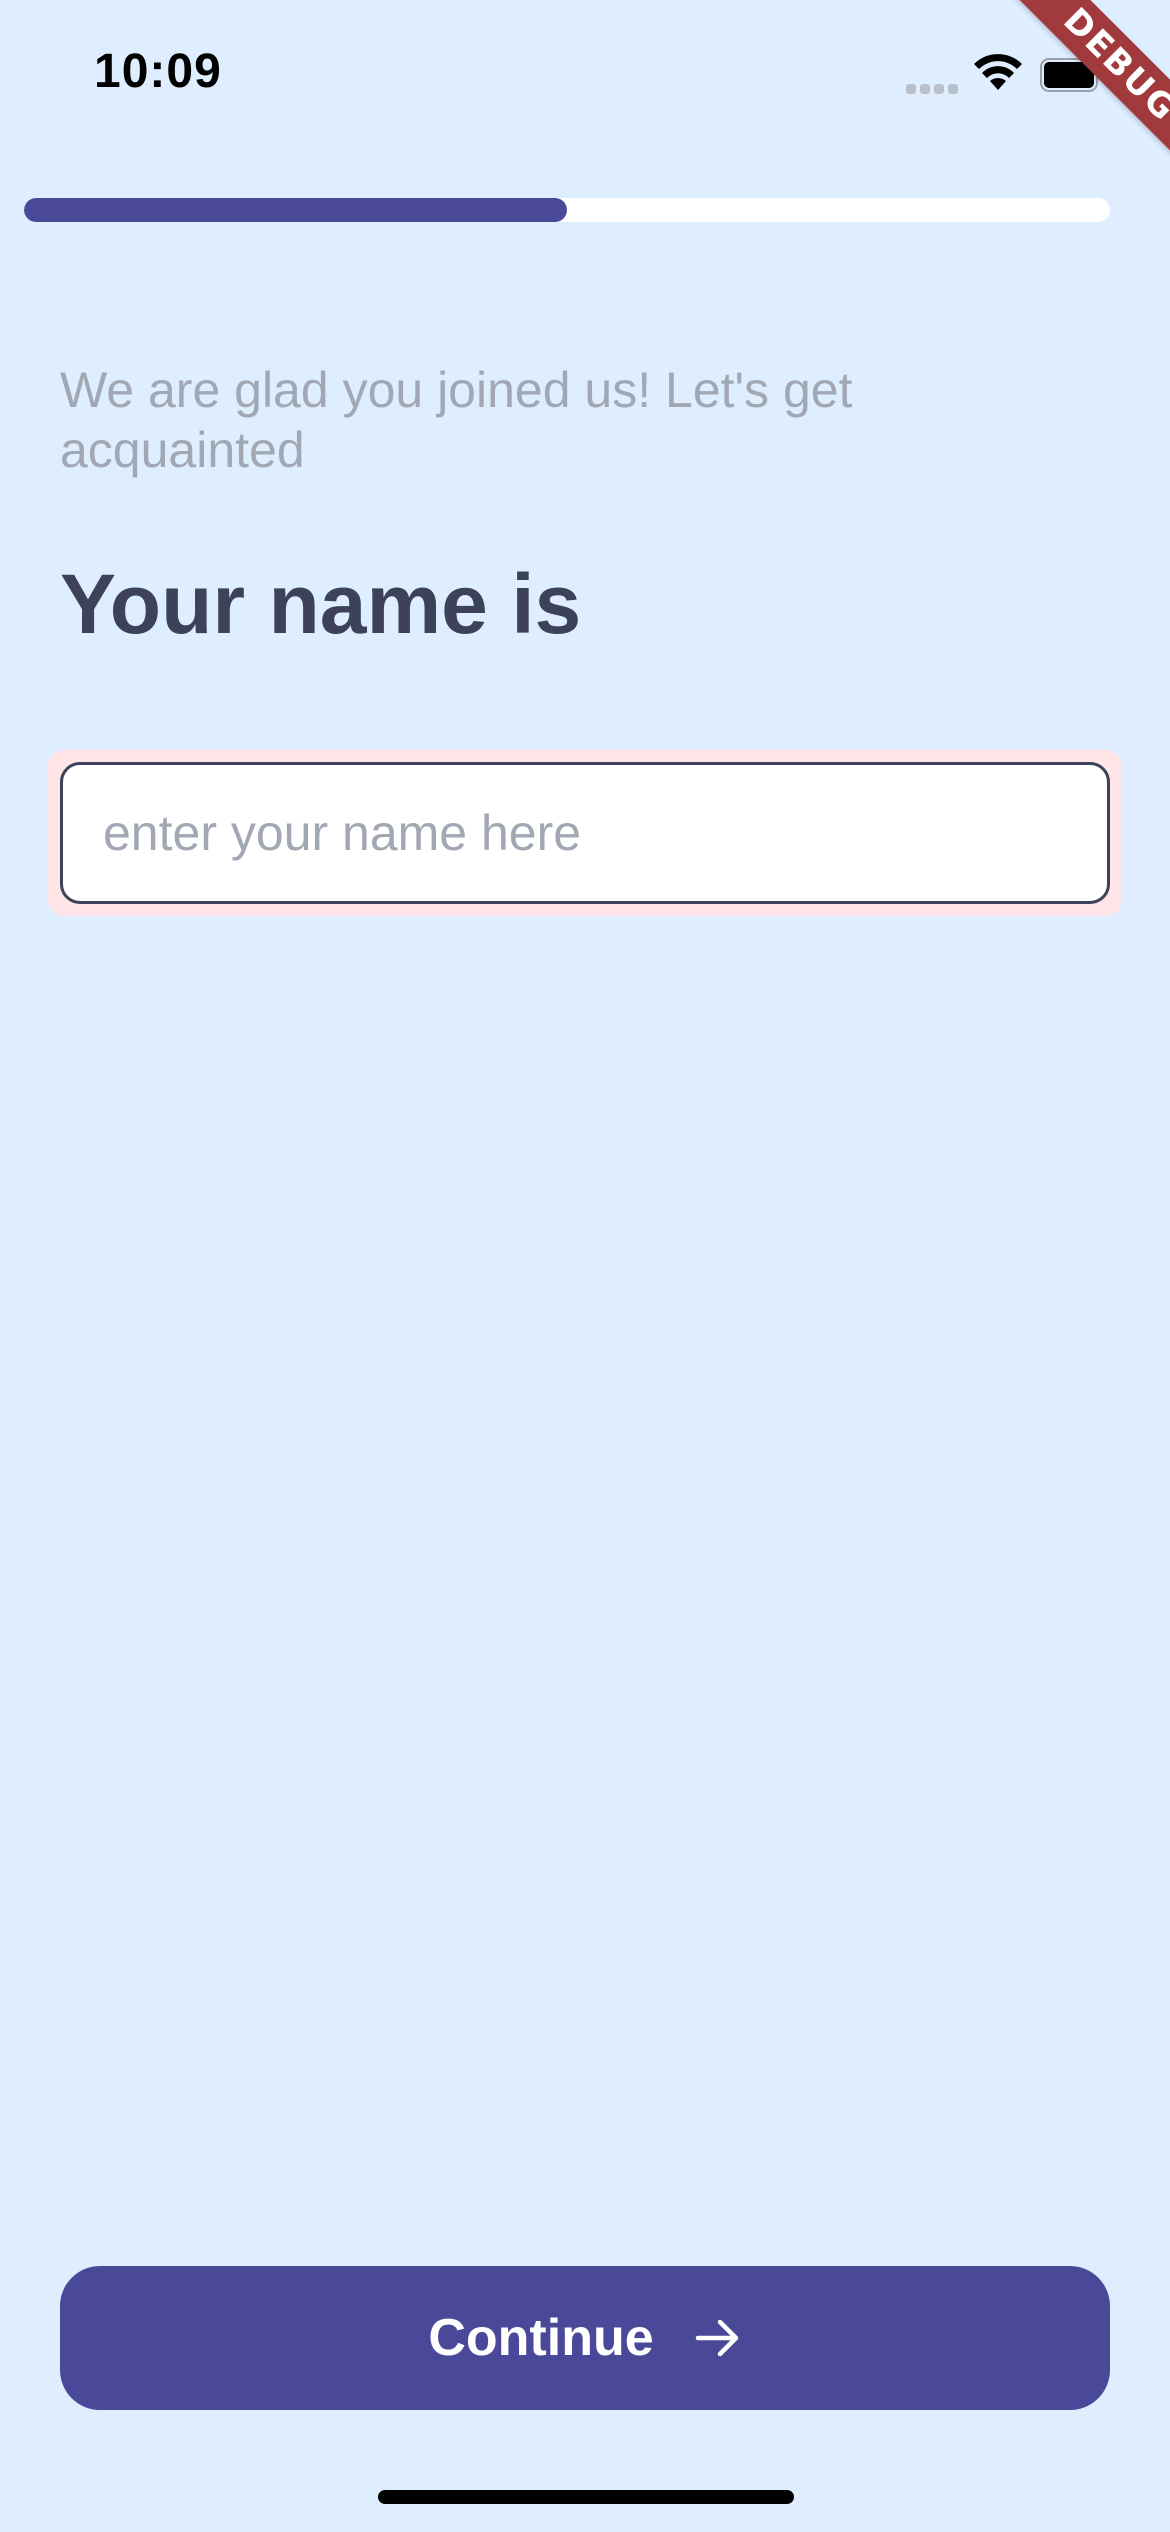  What do you see at coordinates (933, 87) in the screenshot?
I see `cellular-signal-icon` at bounding box center [933, 87].